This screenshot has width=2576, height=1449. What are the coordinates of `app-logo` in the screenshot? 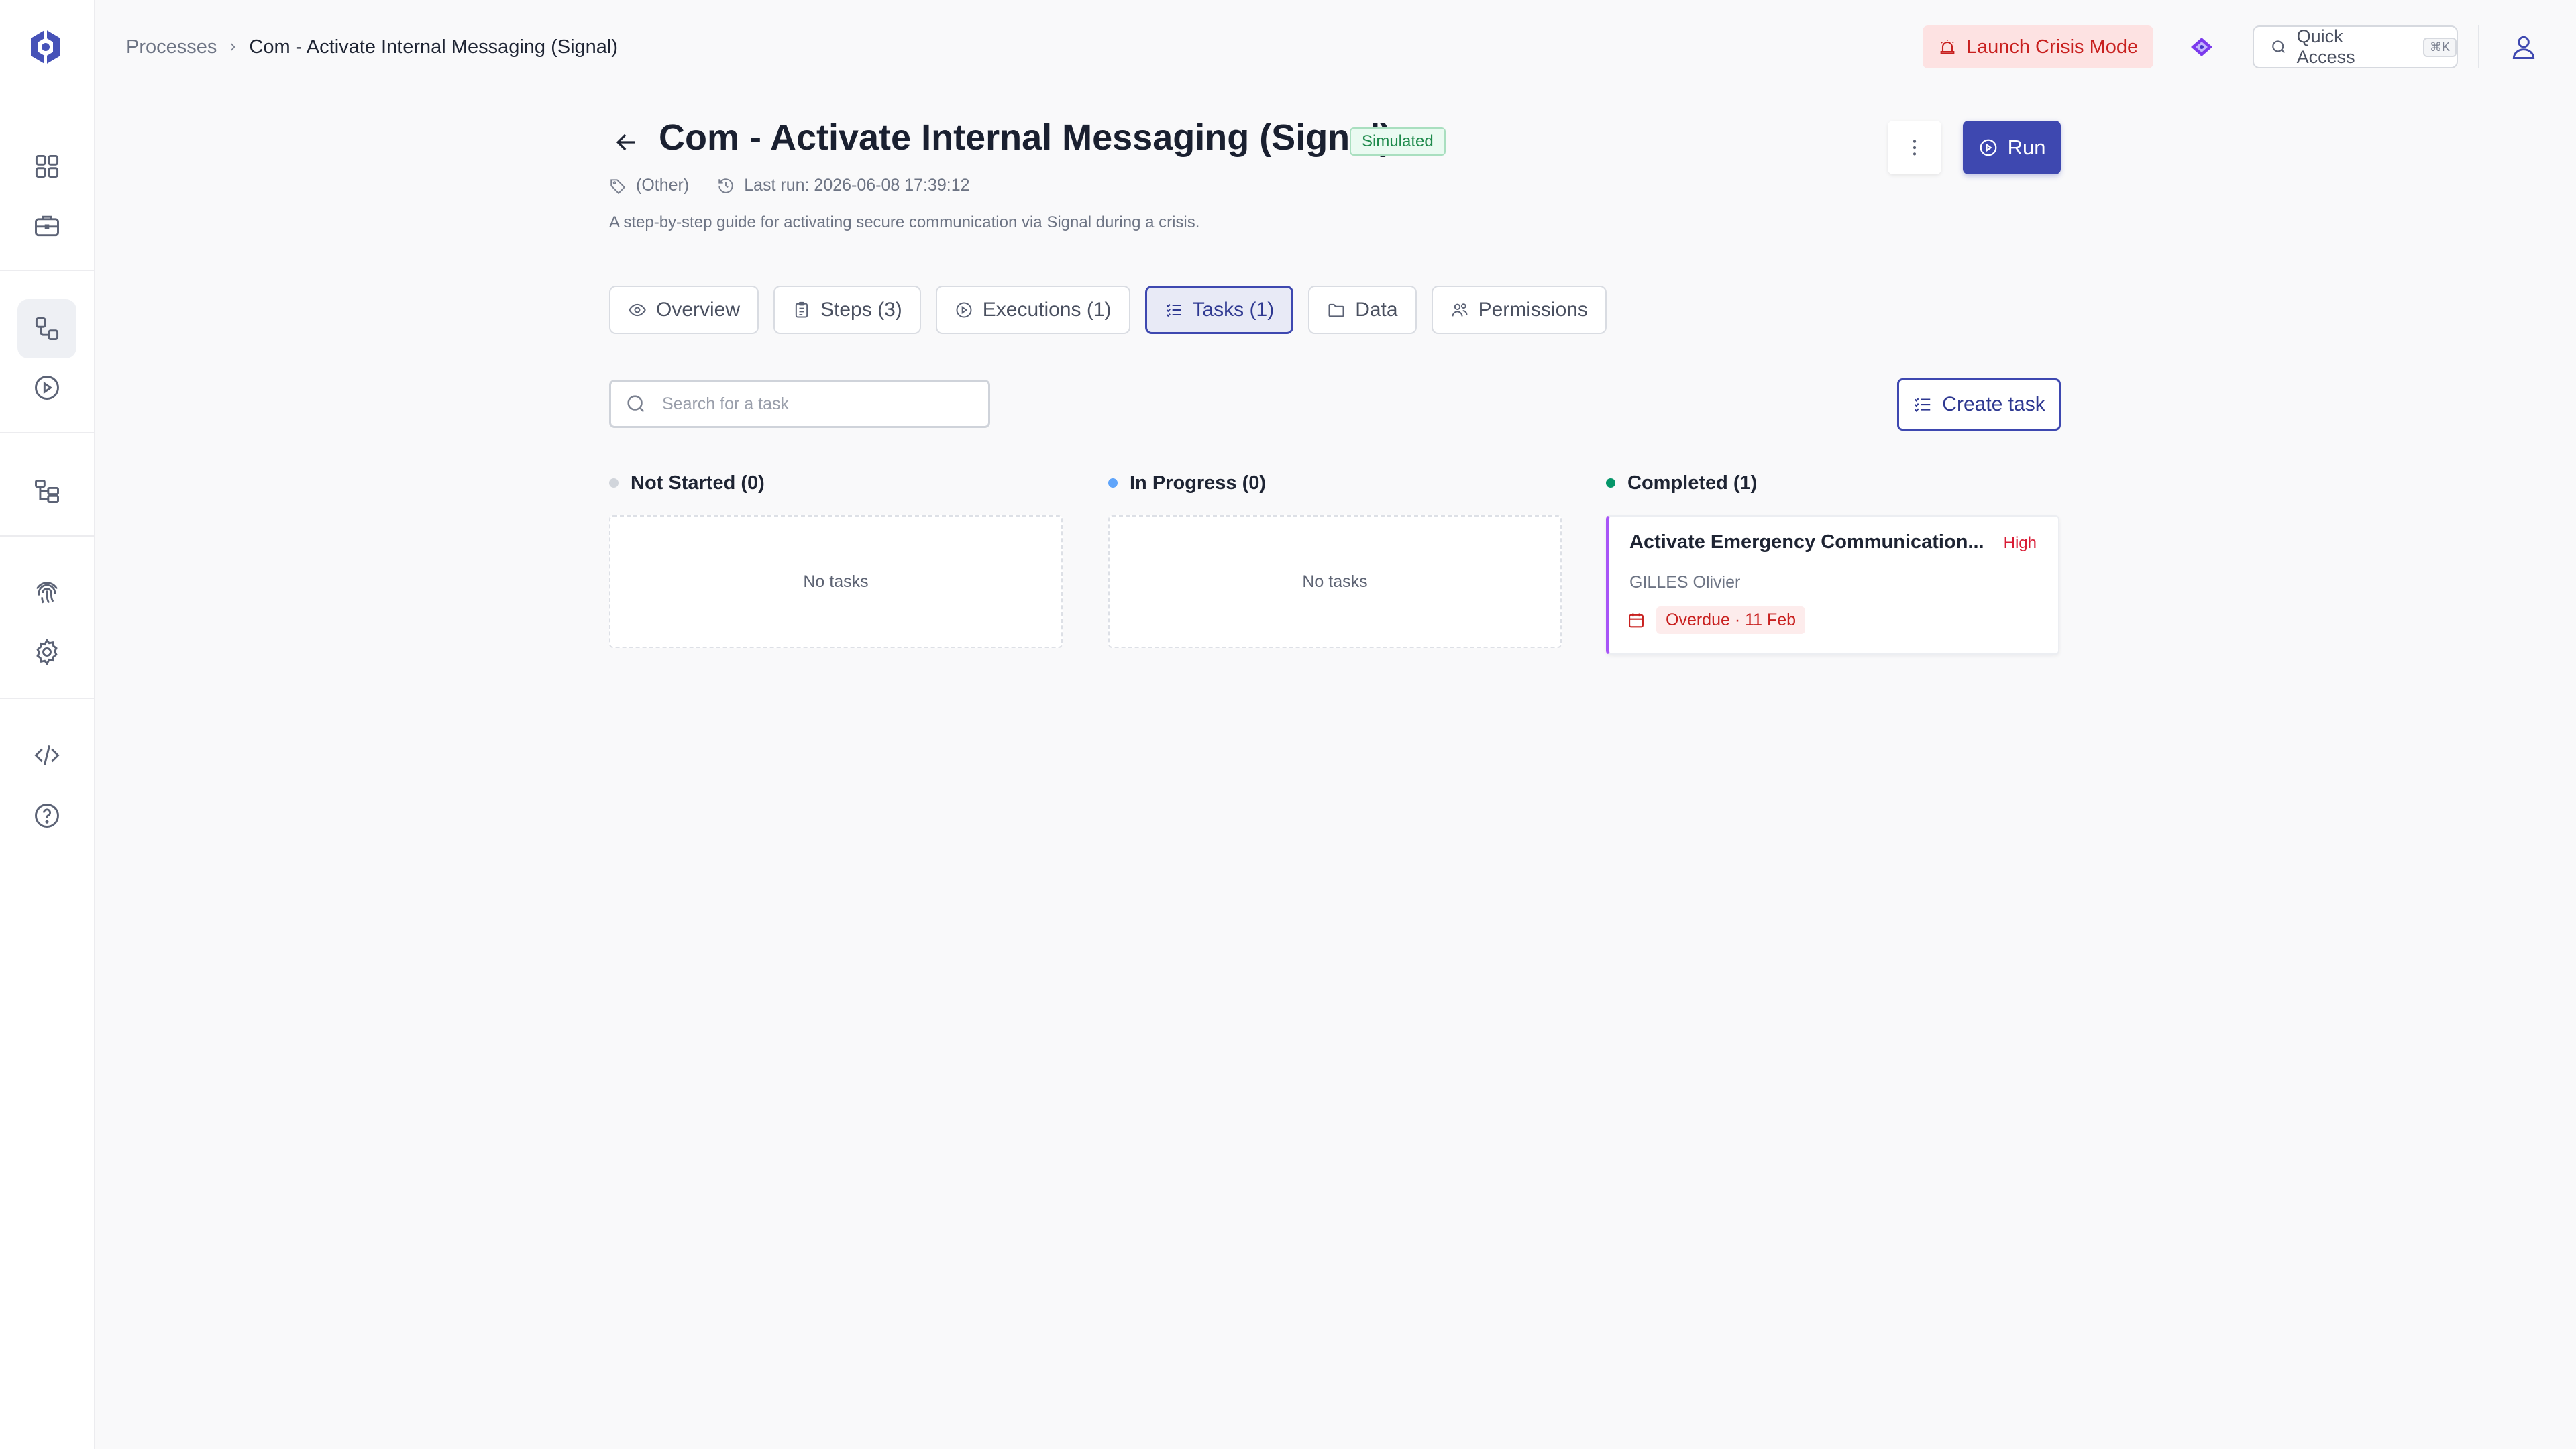 It's located at (45, 47).